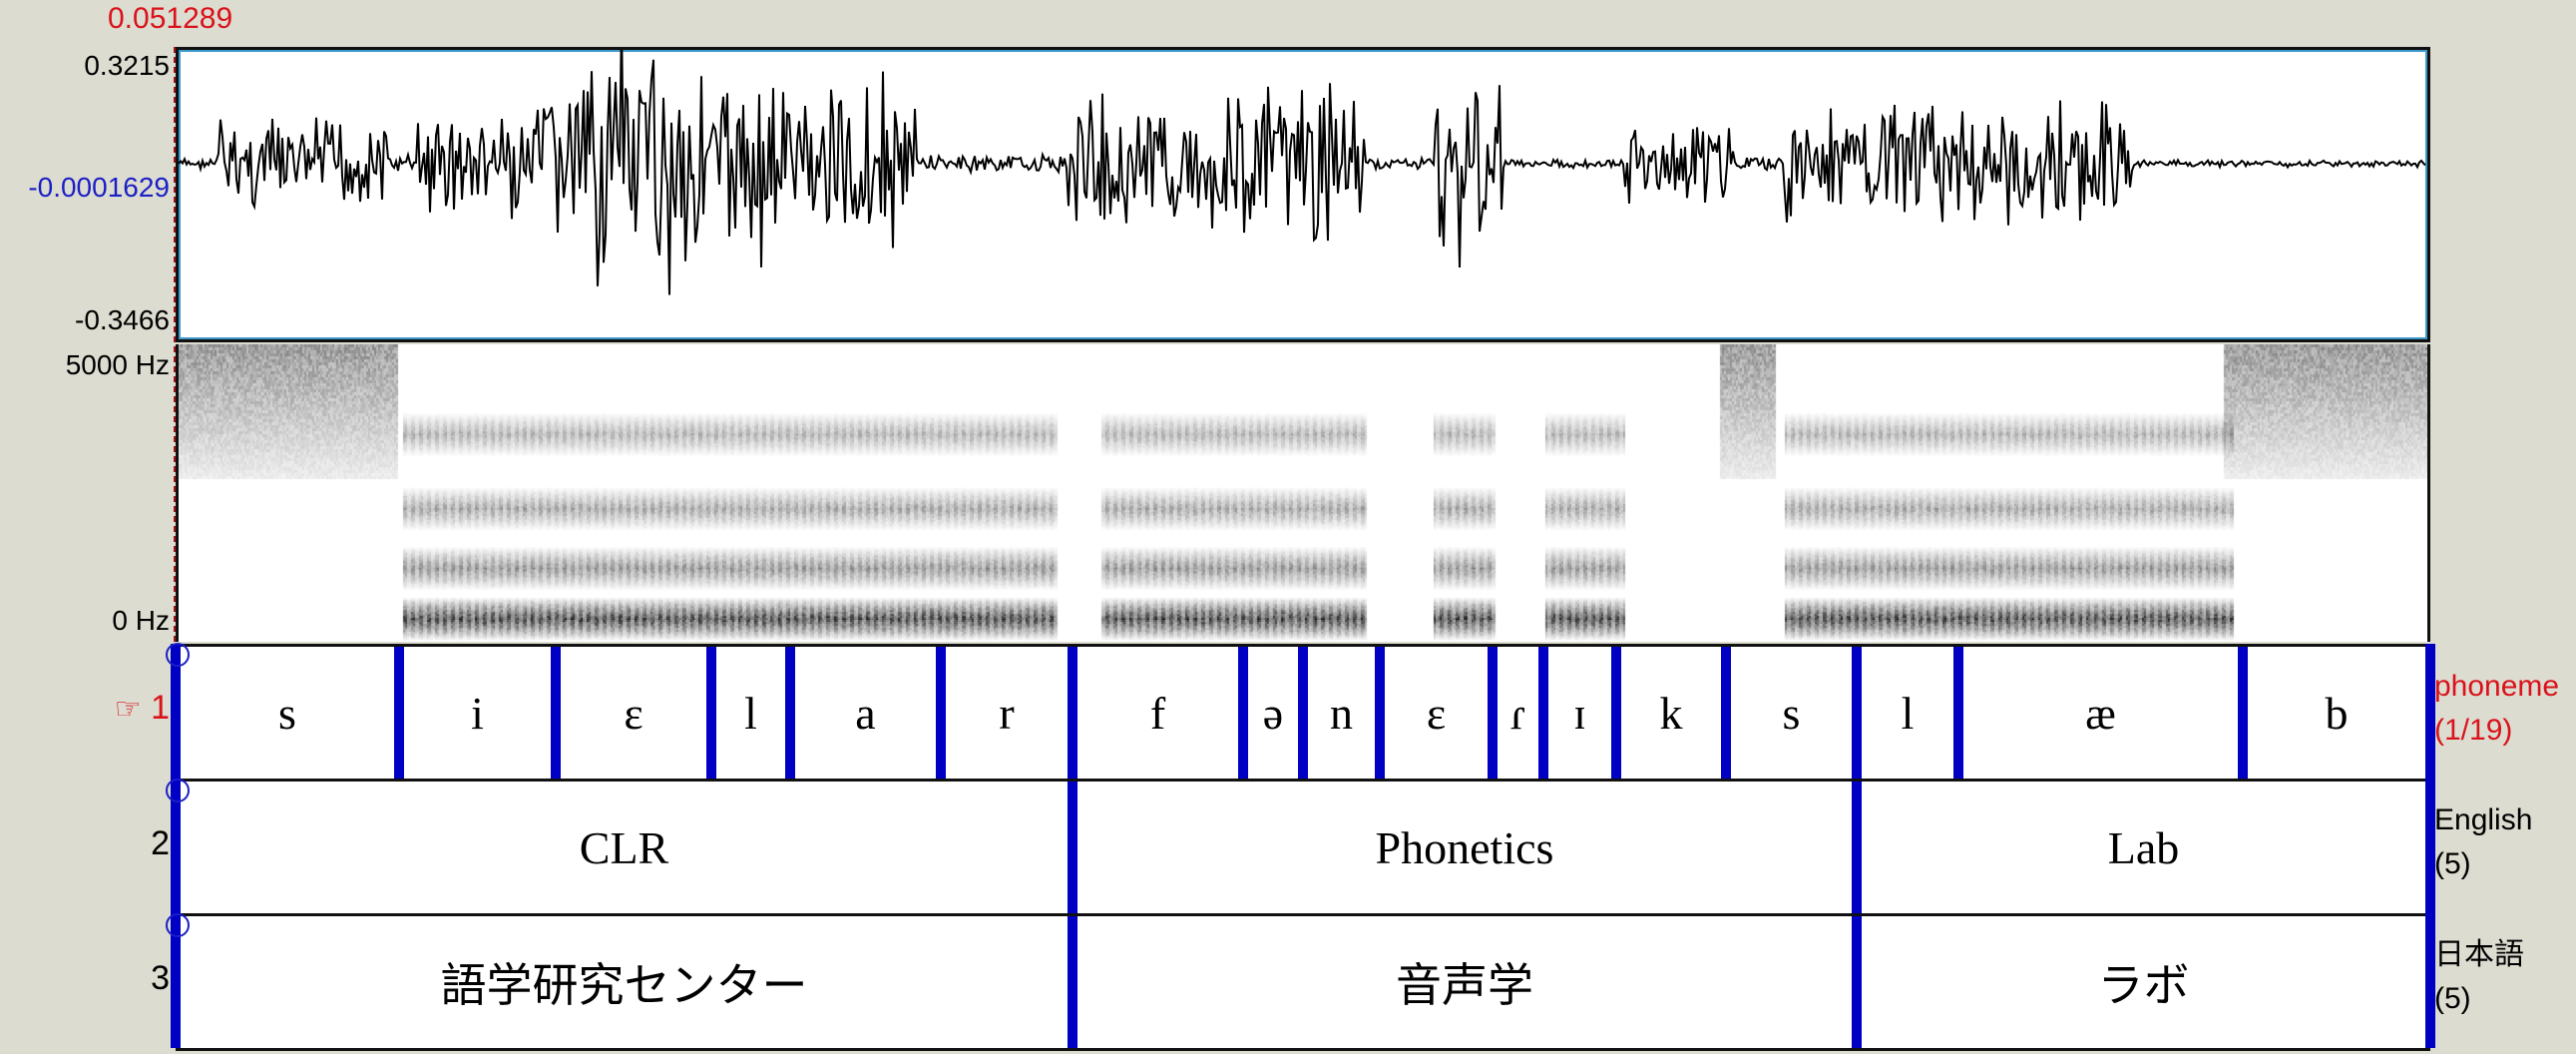 The image size is (2576, 1054). What do you see at coordinates (2479, 977) in the screenshot?
I see `tier-3-name: 日本語 (5)` at bounding box center [2479, 977].